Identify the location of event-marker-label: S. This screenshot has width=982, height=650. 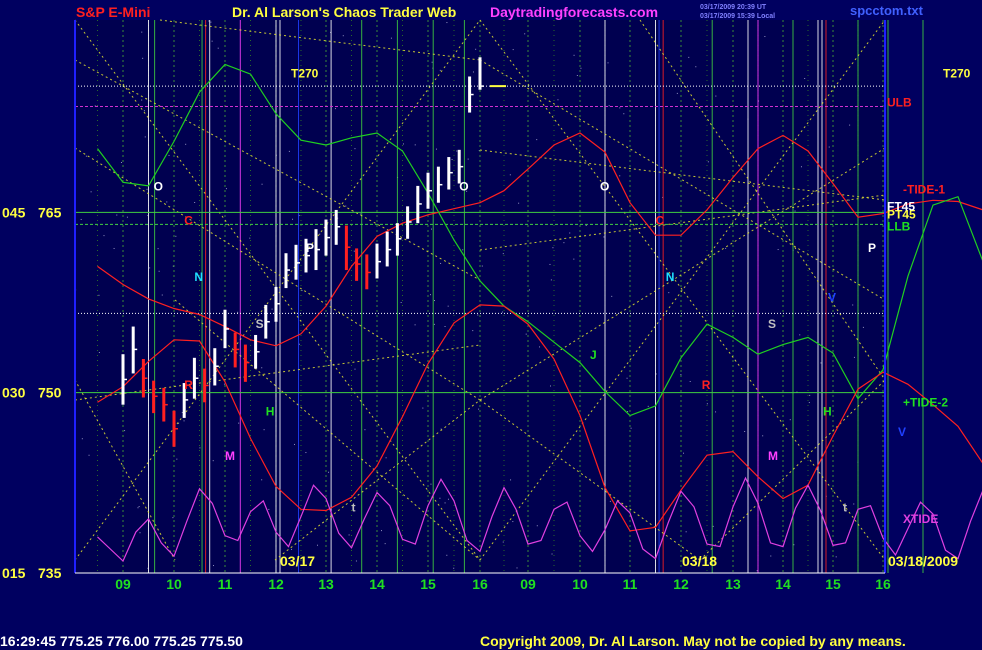
(772, 324).